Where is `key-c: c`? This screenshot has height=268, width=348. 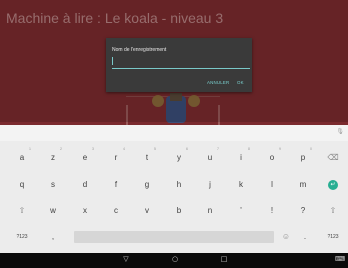
key-c: c is located at coordinates (116, 211).